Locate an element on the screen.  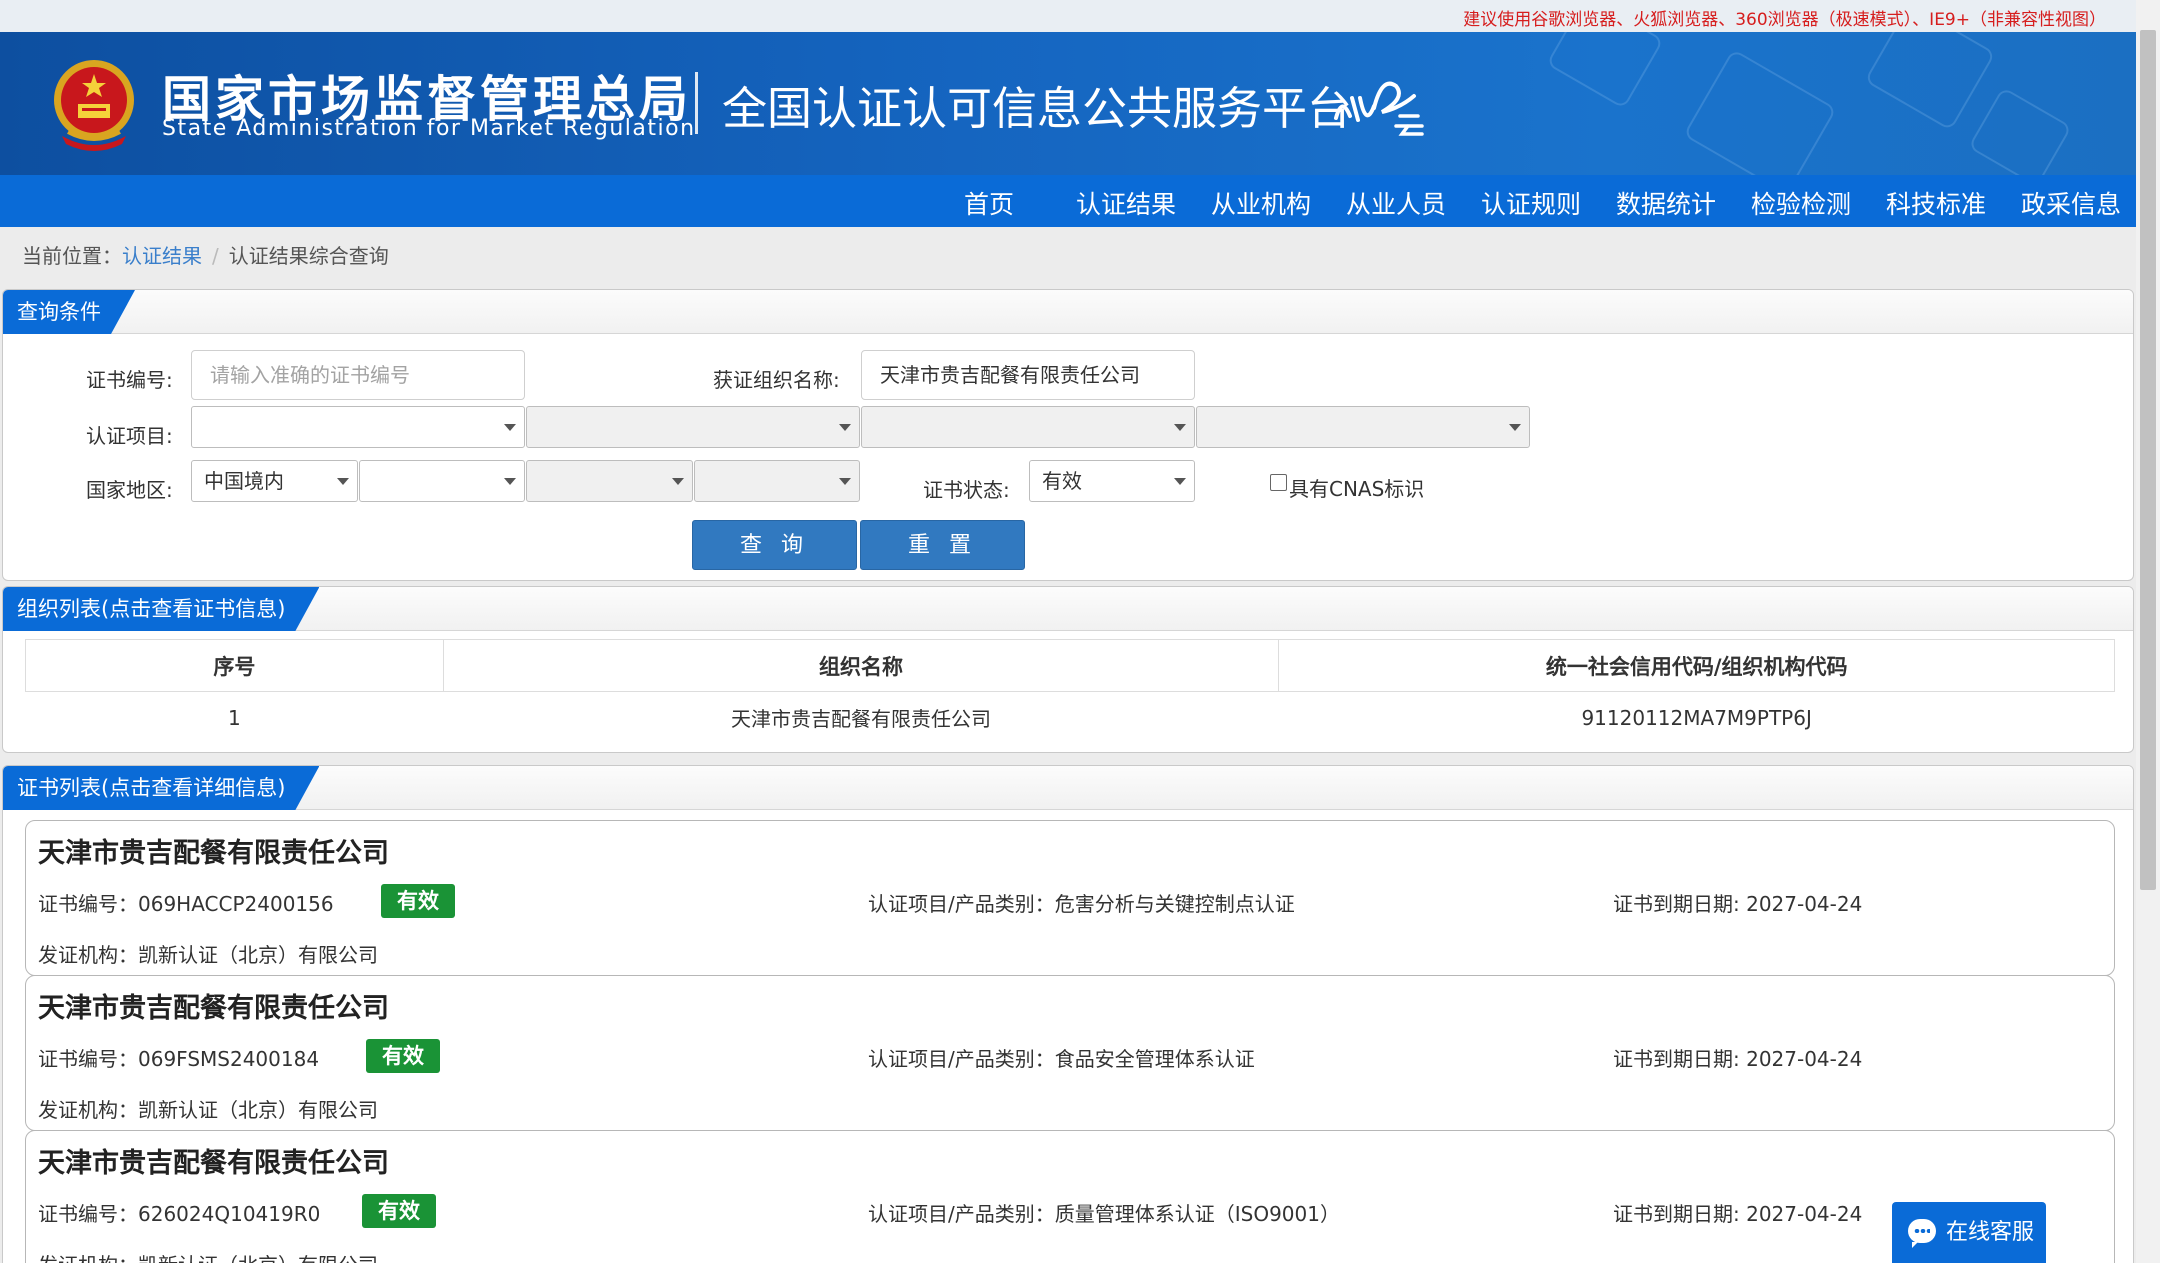
cert-no-label: 证书编号: is located at coordinates (129, 380).